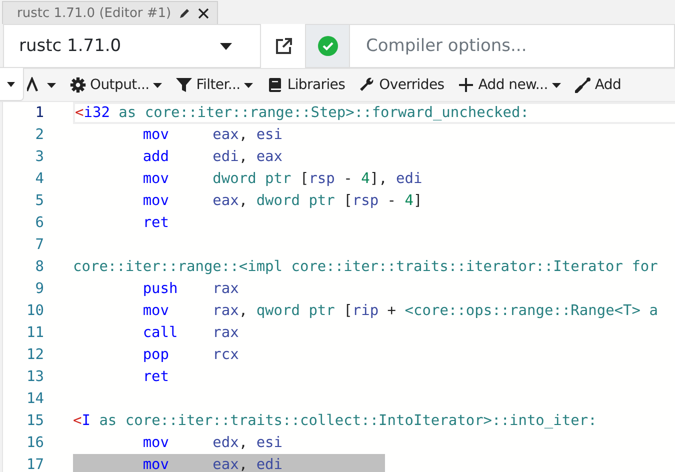  I want to click on line-number: 11, so click(35, 333).